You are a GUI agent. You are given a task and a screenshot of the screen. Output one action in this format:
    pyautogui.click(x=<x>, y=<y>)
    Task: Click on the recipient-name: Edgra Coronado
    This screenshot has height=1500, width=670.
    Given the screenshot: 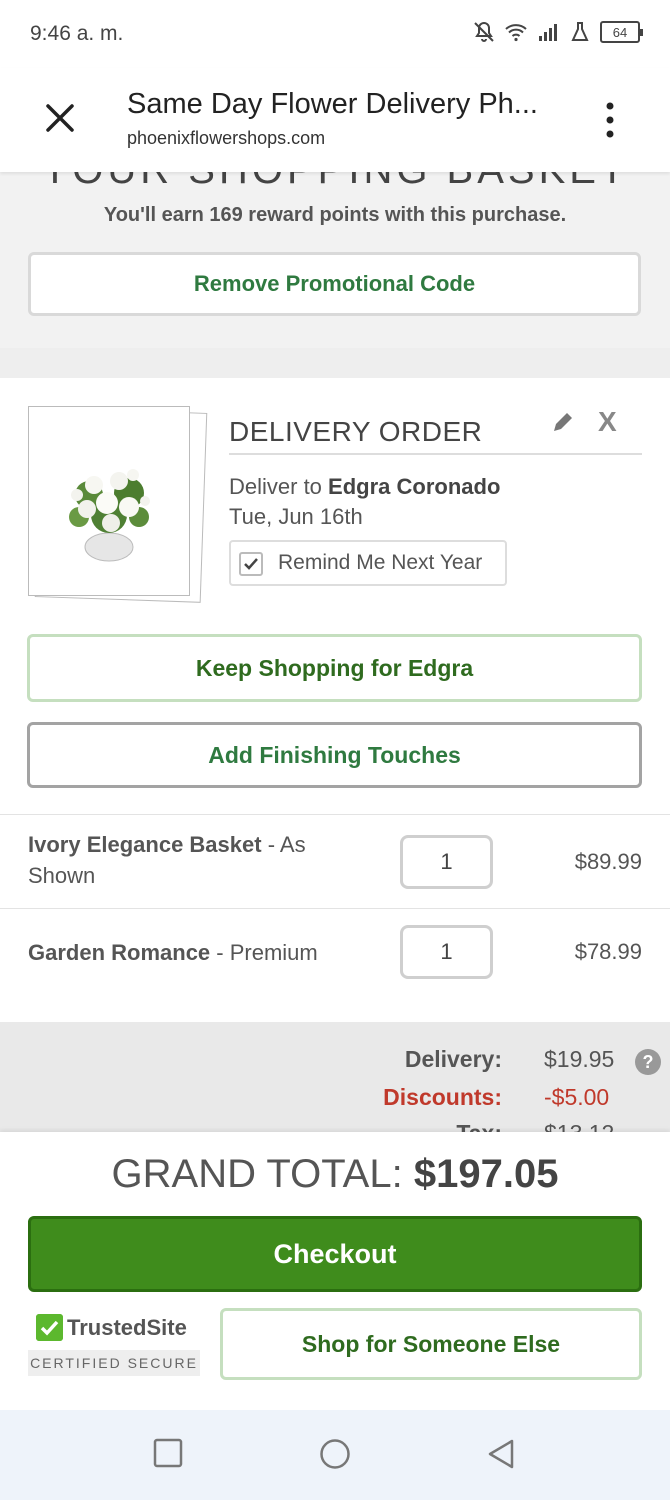 What is the action you would take?
    pyautogui.click(x=414, y=486)
    